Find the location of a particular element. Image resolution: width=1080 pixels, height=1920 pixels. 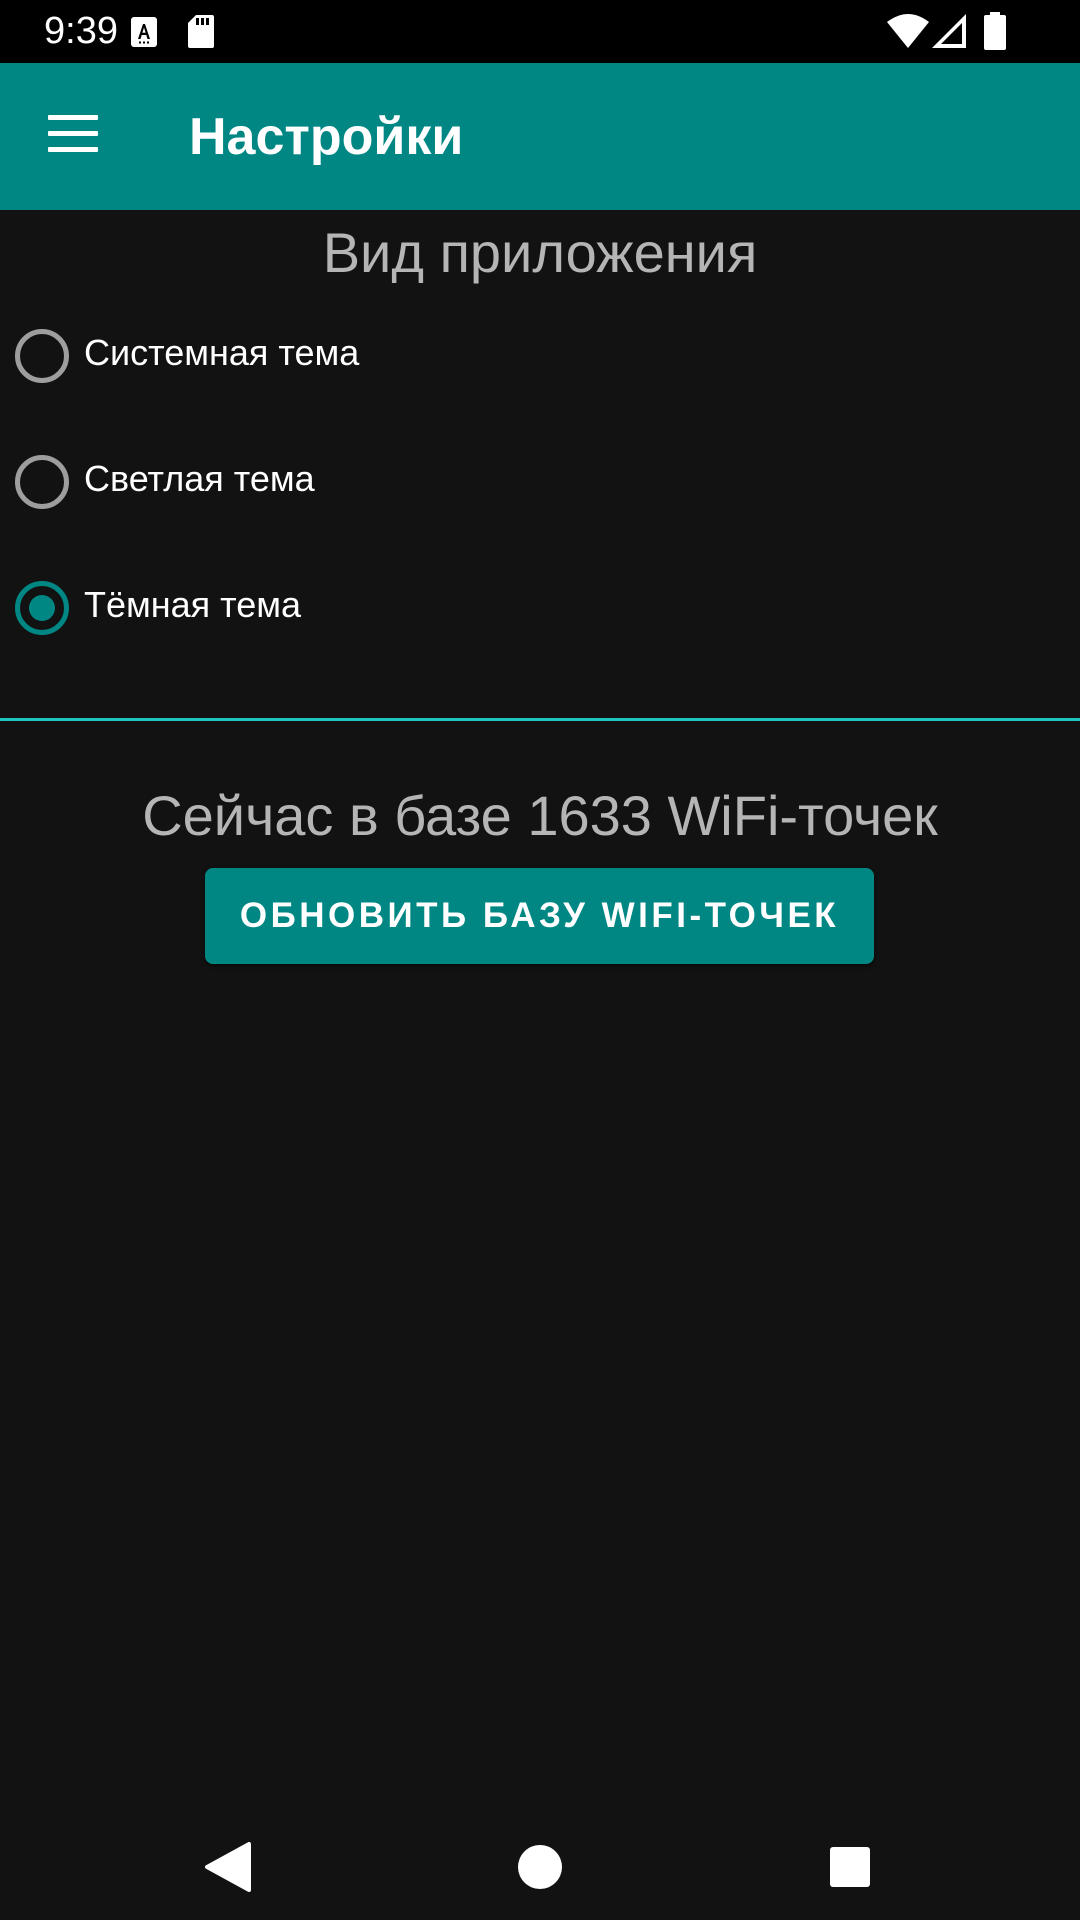

cell-signal-icon is located at coordinates (949, 31).